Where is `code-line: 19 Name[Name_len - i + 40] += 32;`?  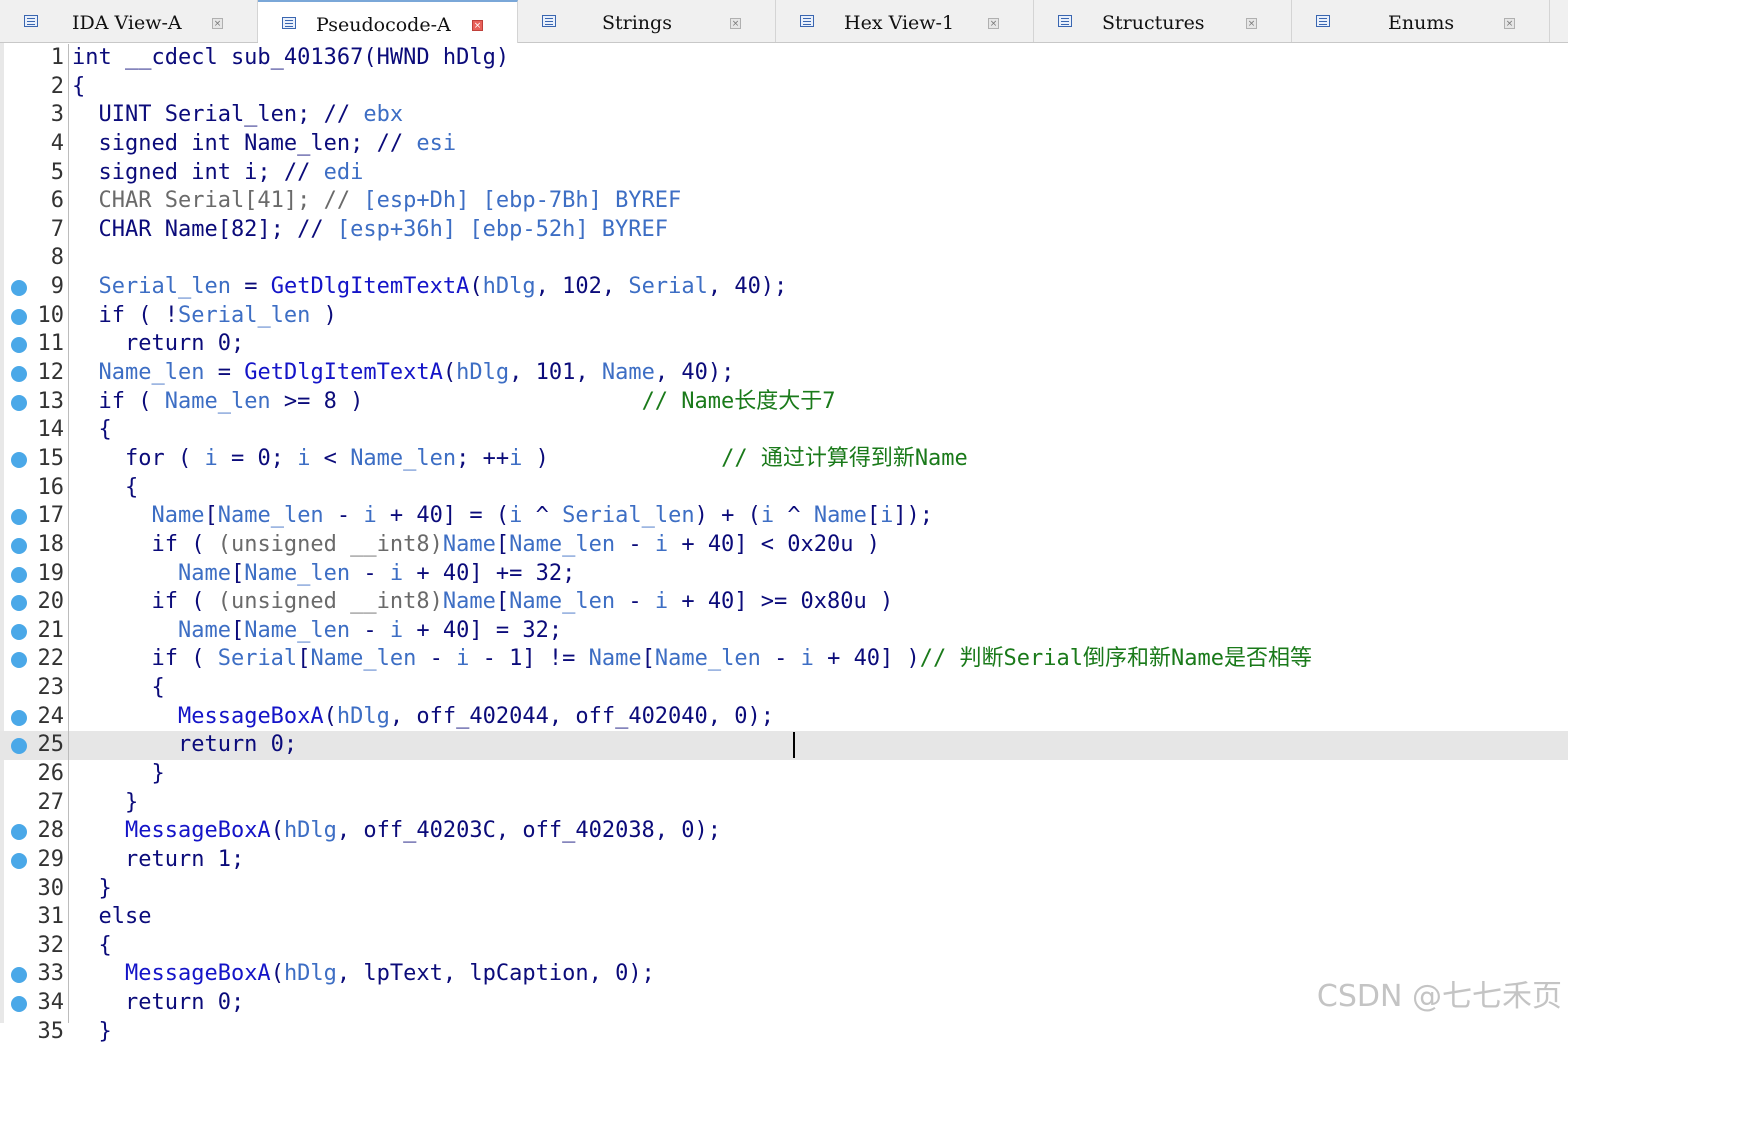 code-line: 19 Name[Name_len - i + 40] += 32; is located at coordinates (784, 574).